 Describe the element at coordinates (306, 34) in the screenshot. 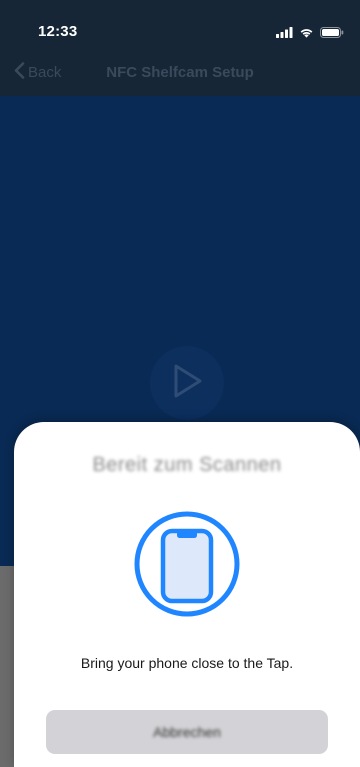

I see `wifi-icon` at that location.